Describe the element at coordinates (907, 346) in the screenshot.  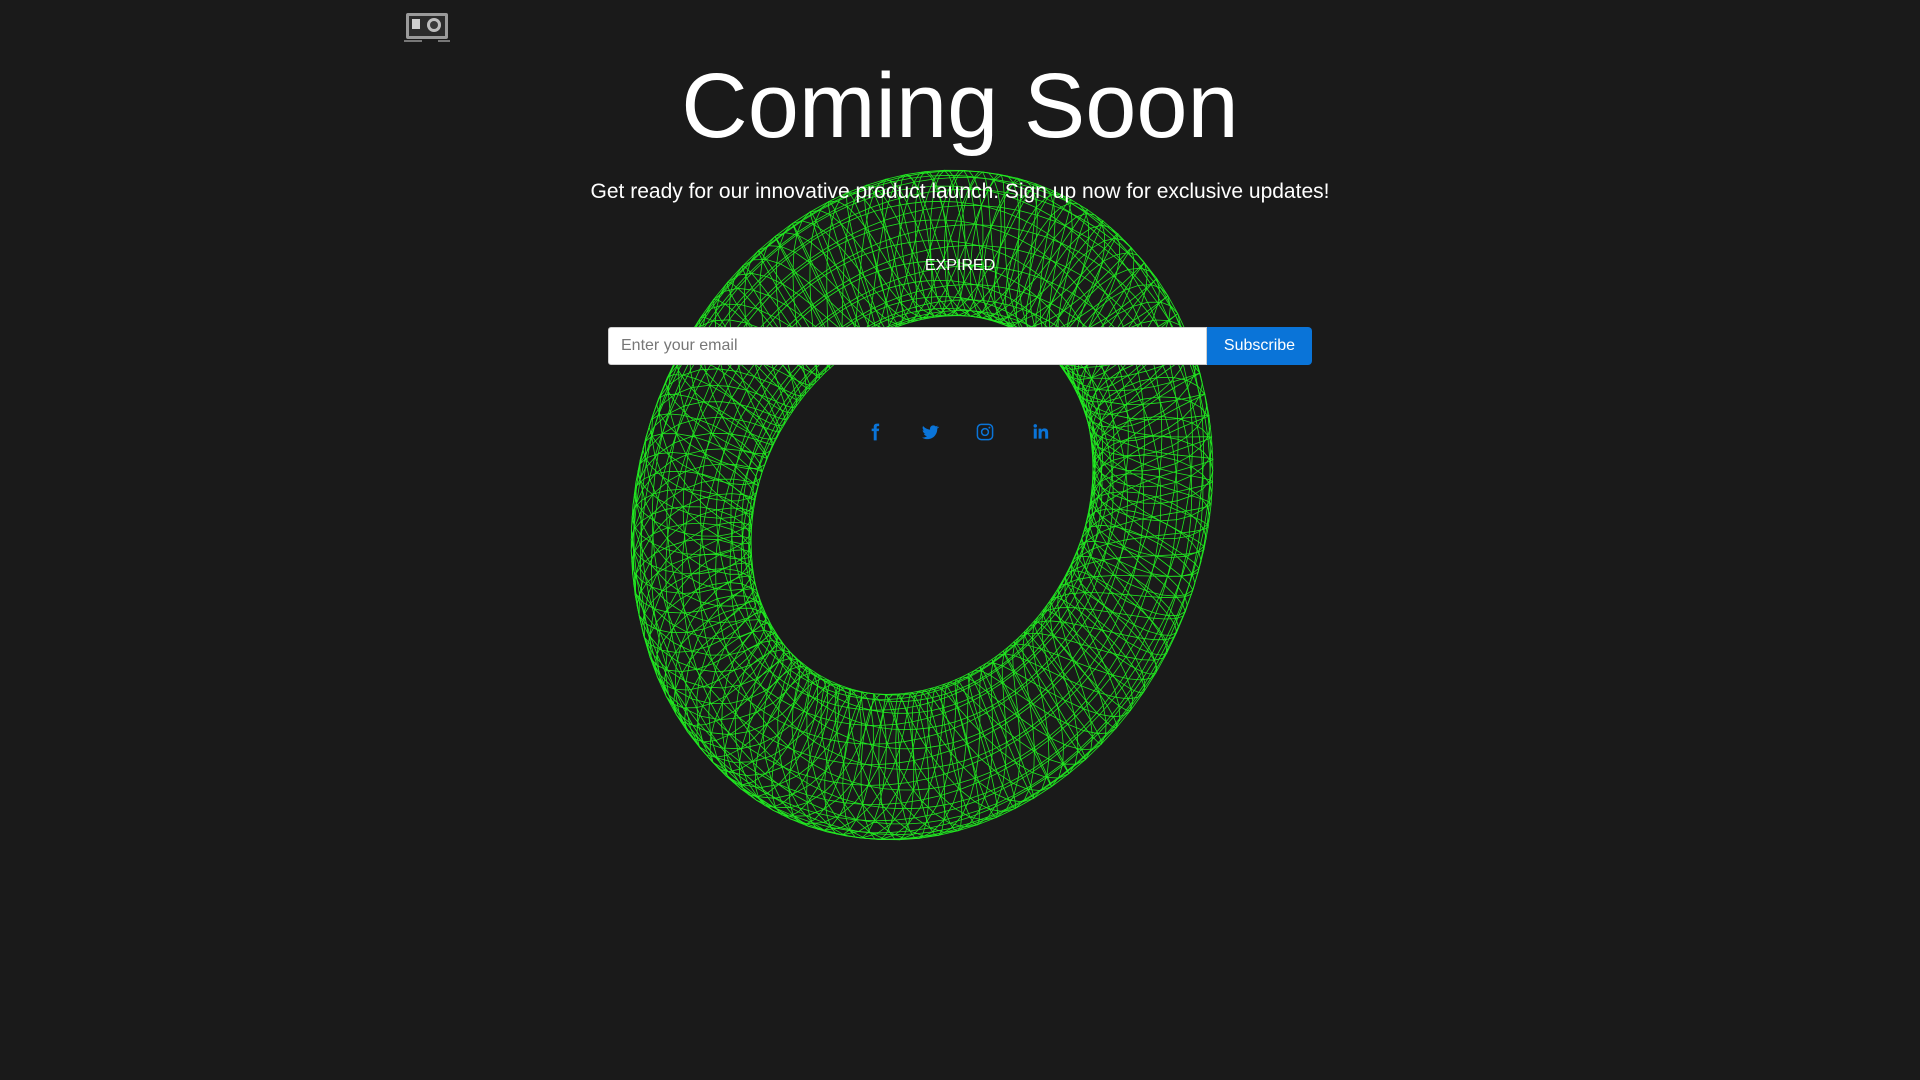
I see `email-input` at that location.